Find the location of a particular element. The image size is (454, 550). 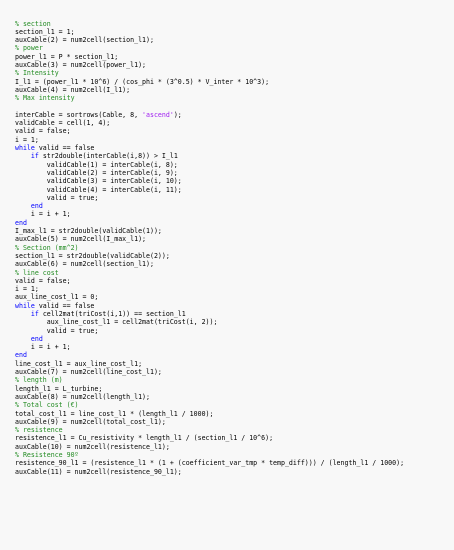

code-comment: % line cost is located at coordinates (37, 272).